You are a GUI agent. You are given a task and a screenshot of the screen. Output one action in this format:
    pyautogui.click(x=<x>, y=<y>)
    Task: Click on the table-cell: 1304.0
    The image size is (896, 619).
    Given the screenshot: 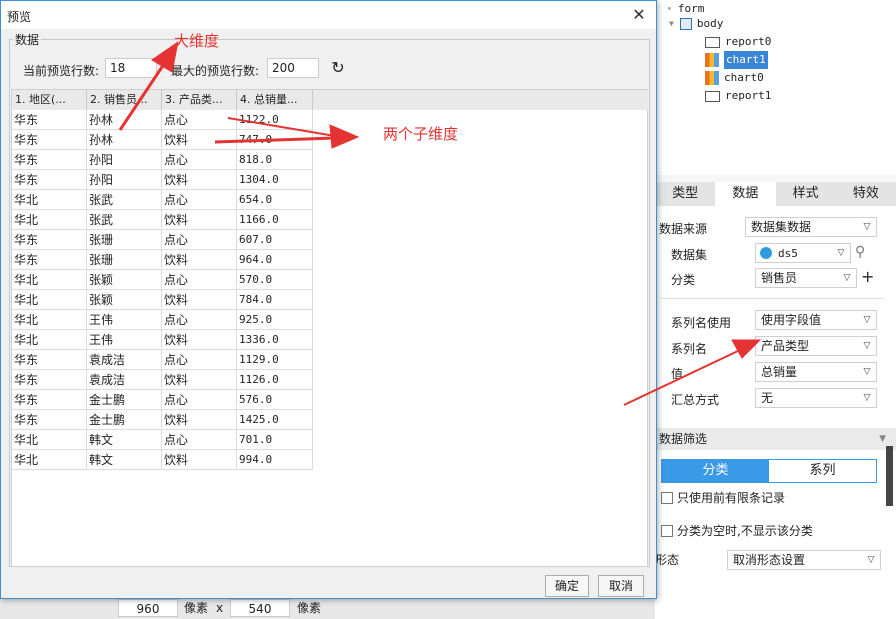 What is the action you would take?
    pyautogui.click(x=275, y=180)
    